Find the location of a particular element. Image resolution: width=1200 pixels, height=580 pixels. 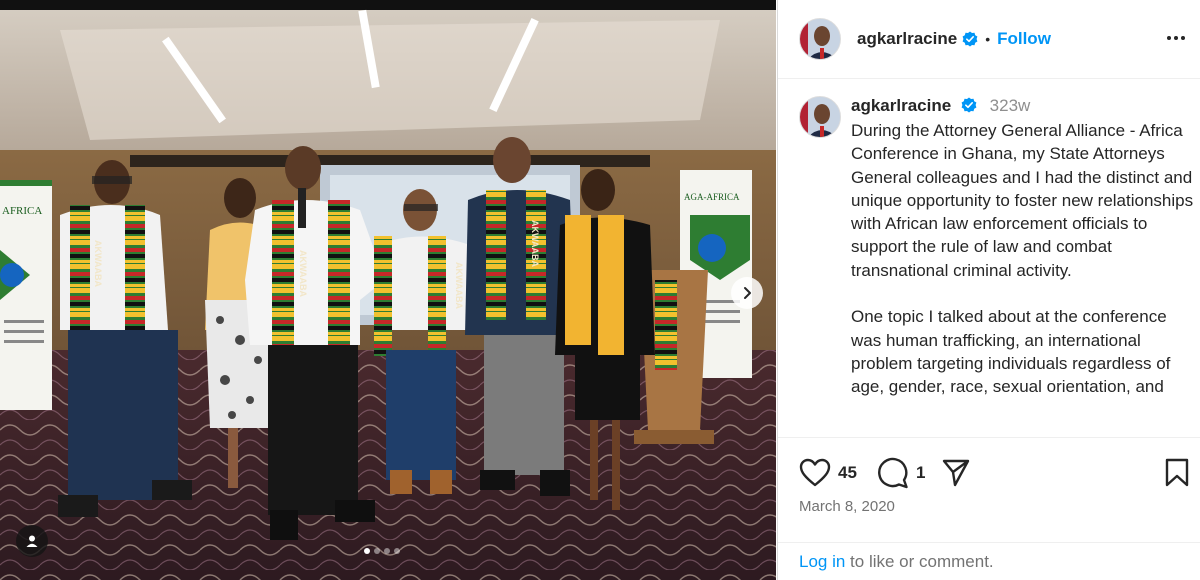

avatar is located at coordinates (820, 39).